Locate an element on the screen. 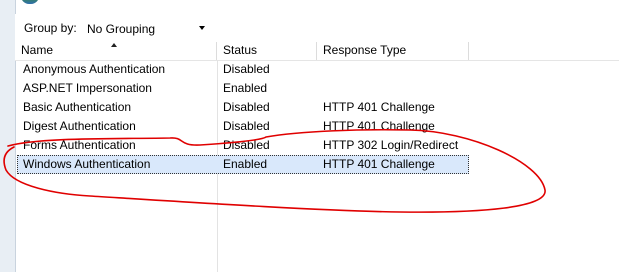  row-name: Anonymous Authentication is located at coordinates (94, 69).